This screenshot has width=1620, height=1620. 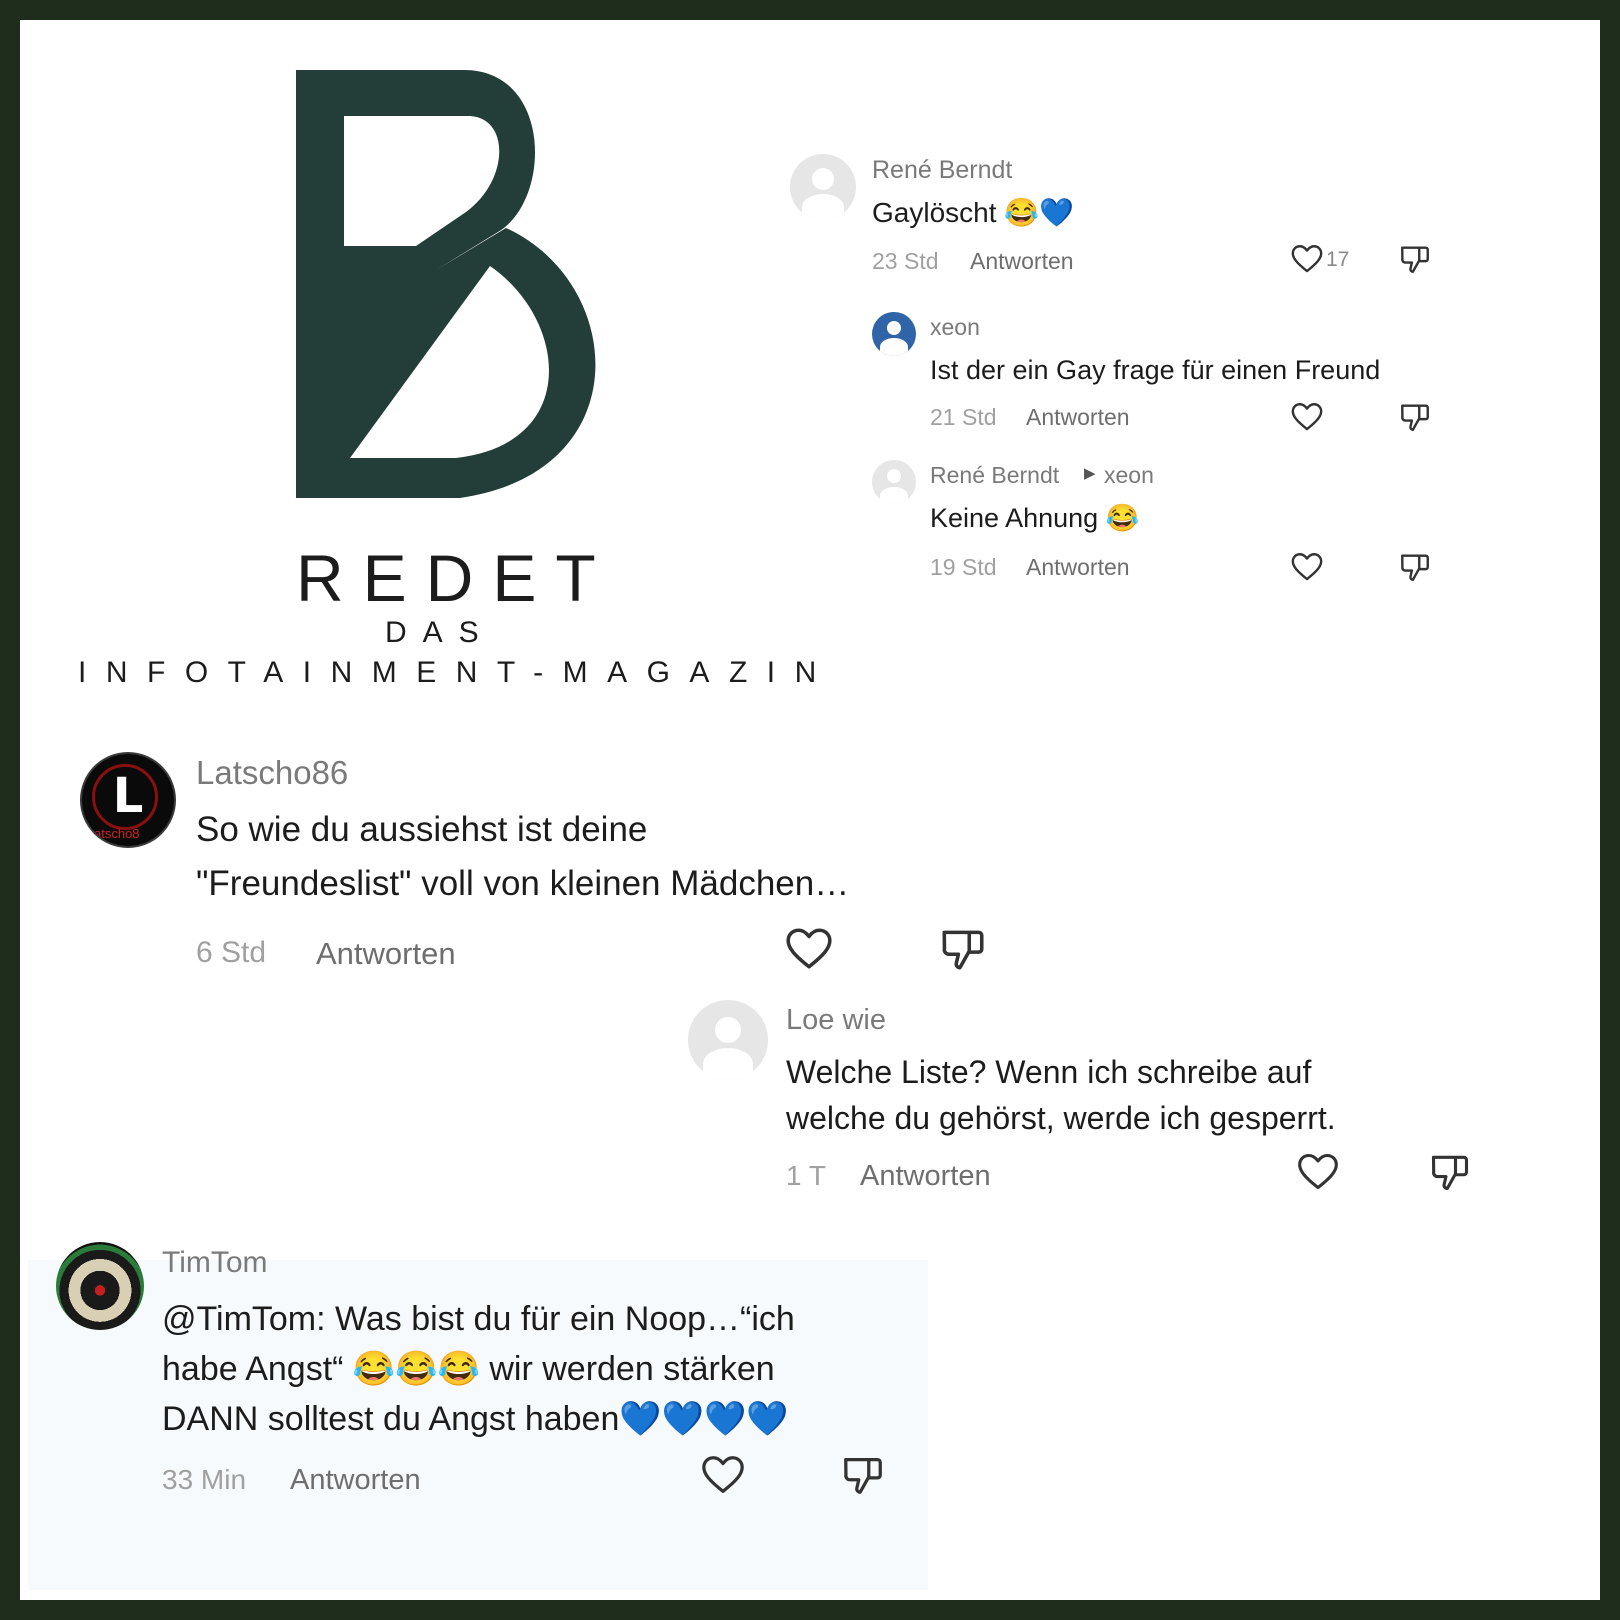 What do you see at coordinates (468, 1369) in the screenshot?
I see `comment-text-line: habe Angst“ 😂😂😂 wir werden stärken` at bounding box center [468, 1369].